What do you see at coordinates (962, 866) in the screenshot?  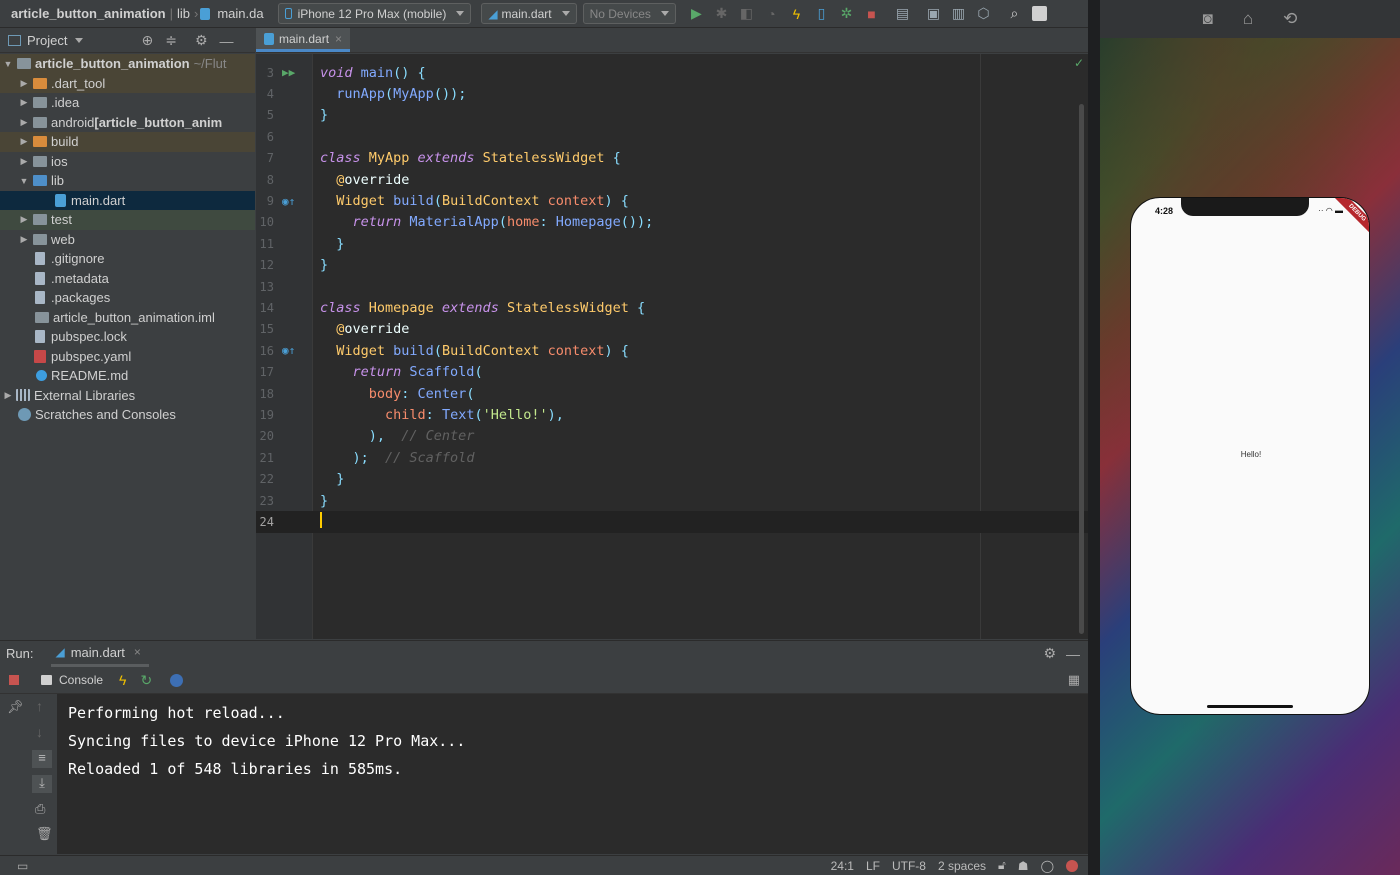 I see `indent-setting: 2 spaces` at bounding box center [962, 866].